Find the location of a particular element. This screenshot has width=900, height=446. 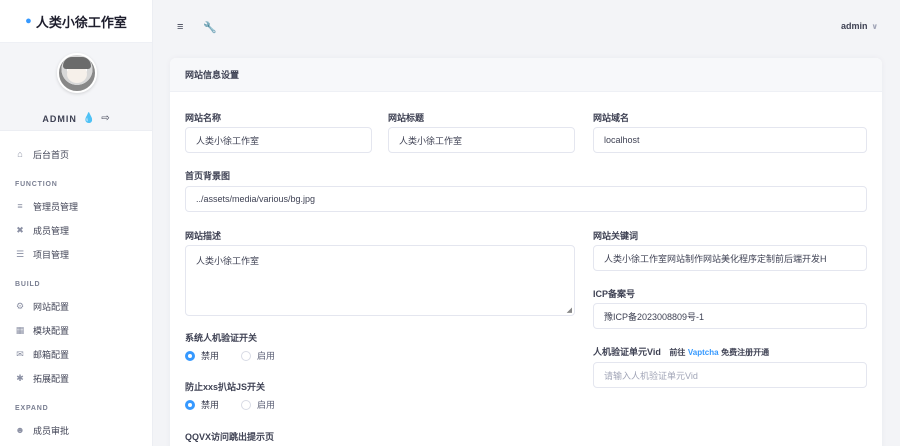

desc-label: 网站描述 is located at coordinates (203, 236).